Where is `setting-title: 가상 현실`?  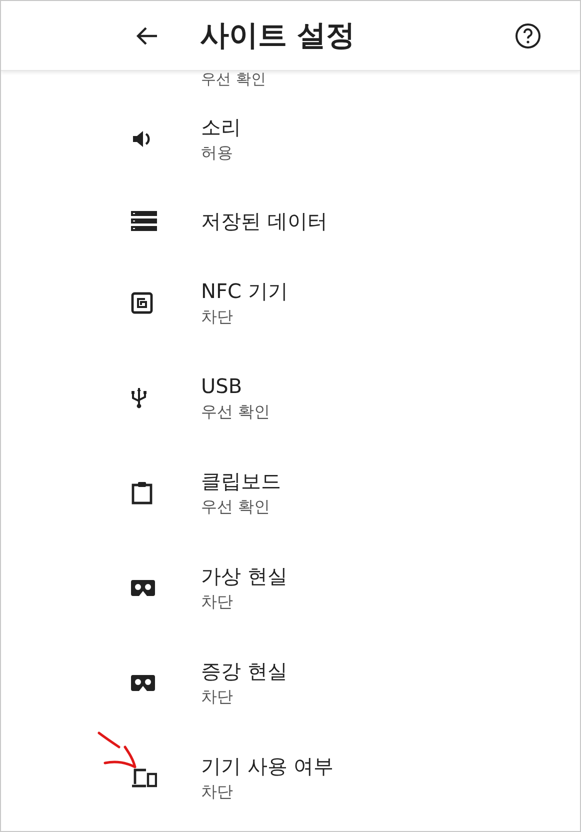
setting-title: 가상 현실 is located at coordinates (244, 575).